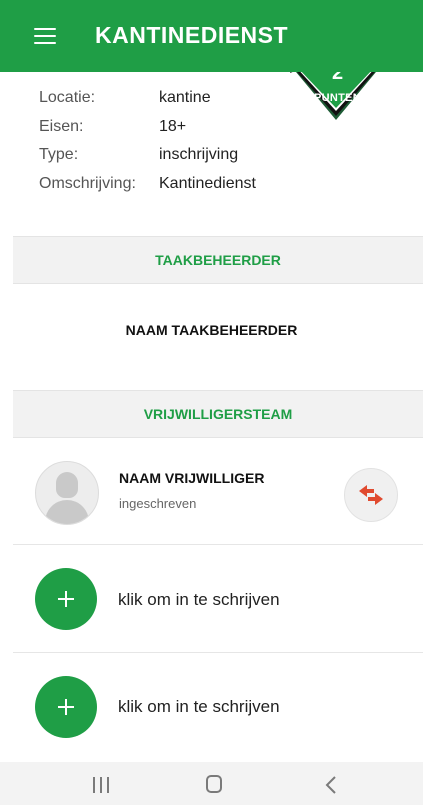 This screenshot has width=423, height=805. What do you see at coordinates (59, 154) in the screenshot?
I see `detail-key: Type:` at bounding box center [59, 154].